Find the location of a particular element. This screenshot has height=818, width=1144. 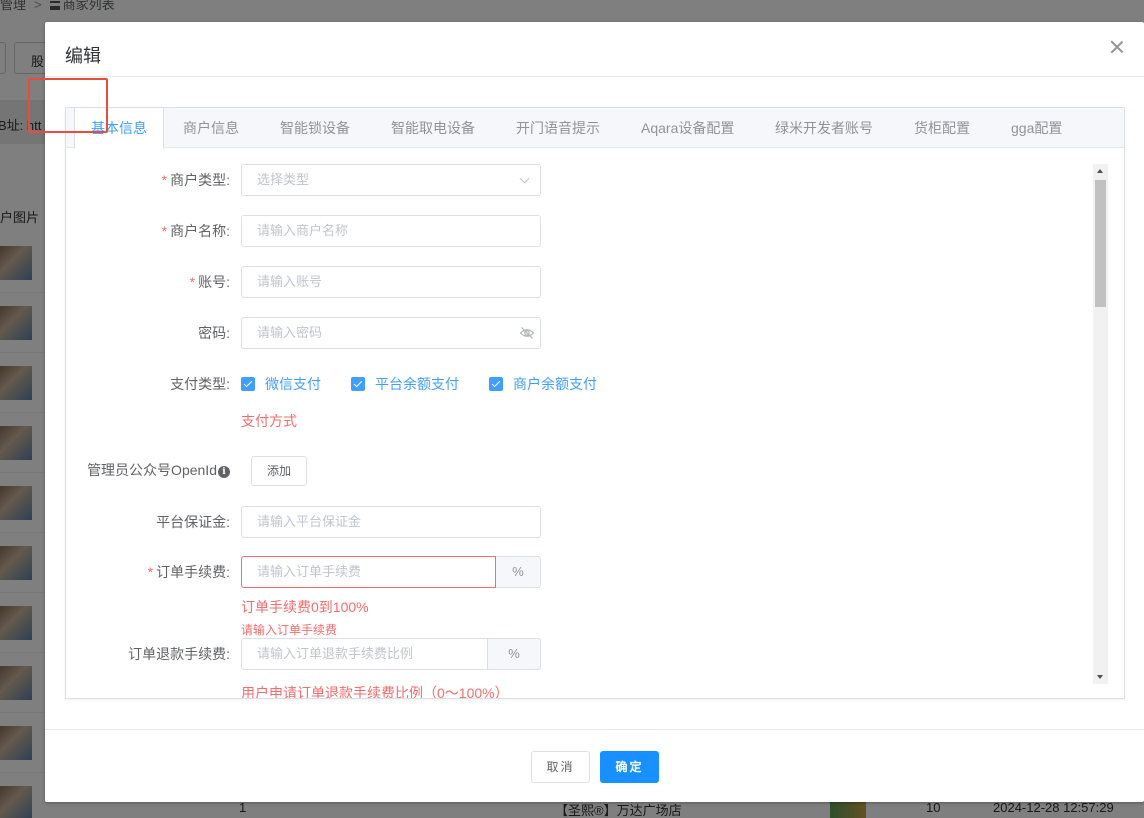

tab-aqara-config: Aqara设备配置 is located at coordinates (687, 128).